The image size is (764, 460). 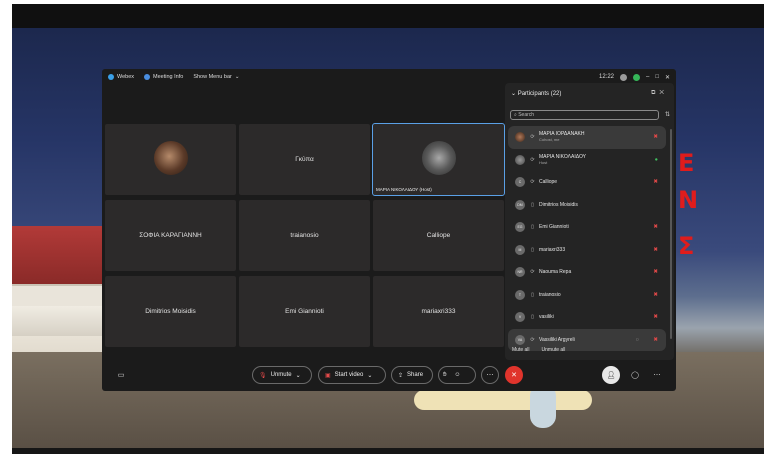 I want to click on video-tile: ΣΟΦΙΑ ΚΑΡΑΓΙΑΝΝΗ, so click(x=170, y=235).